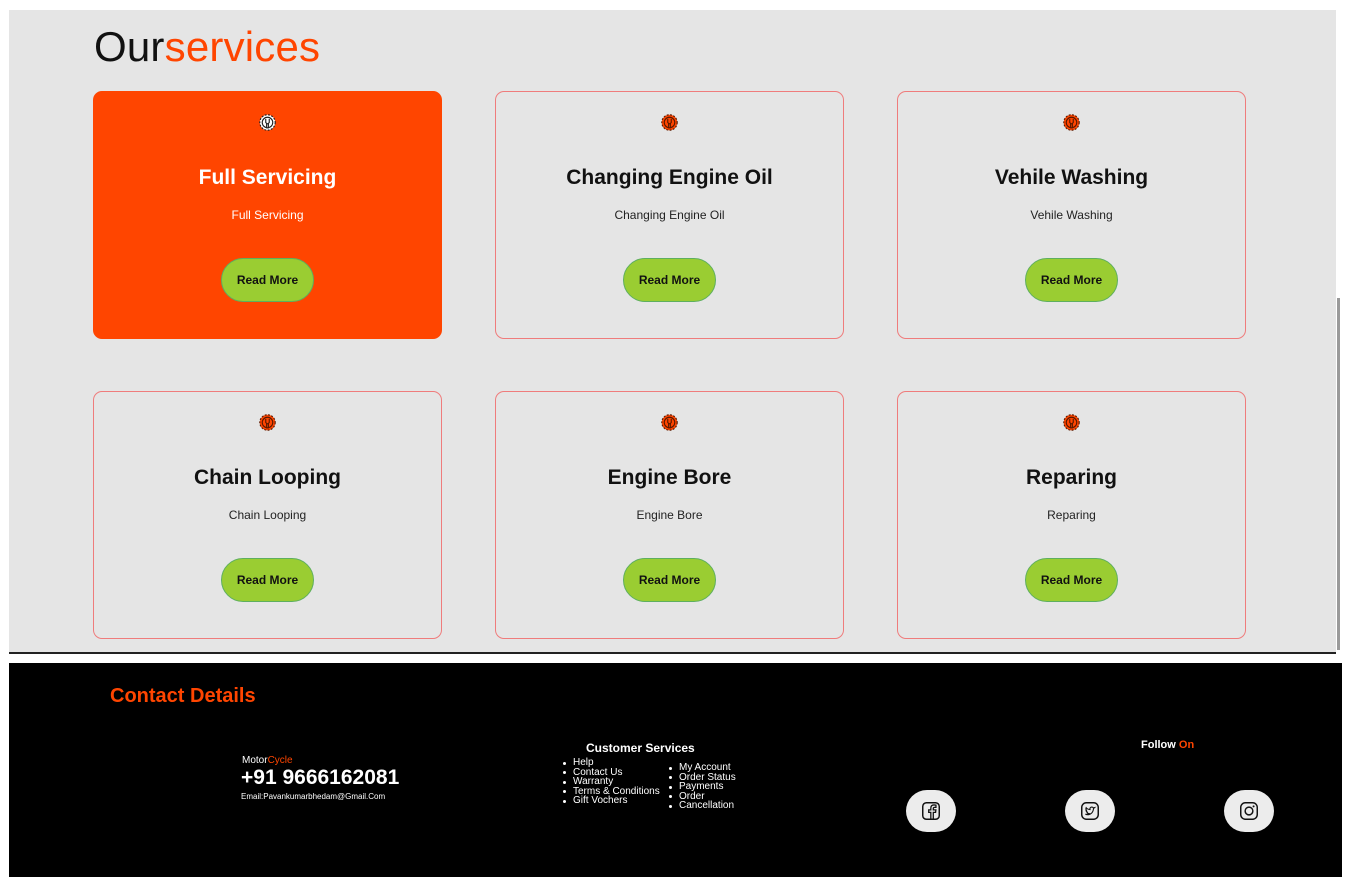 Image resolution: width=1352 pixels, height=877 pixels. I want to click on twitter-button, so click(1090, 811).